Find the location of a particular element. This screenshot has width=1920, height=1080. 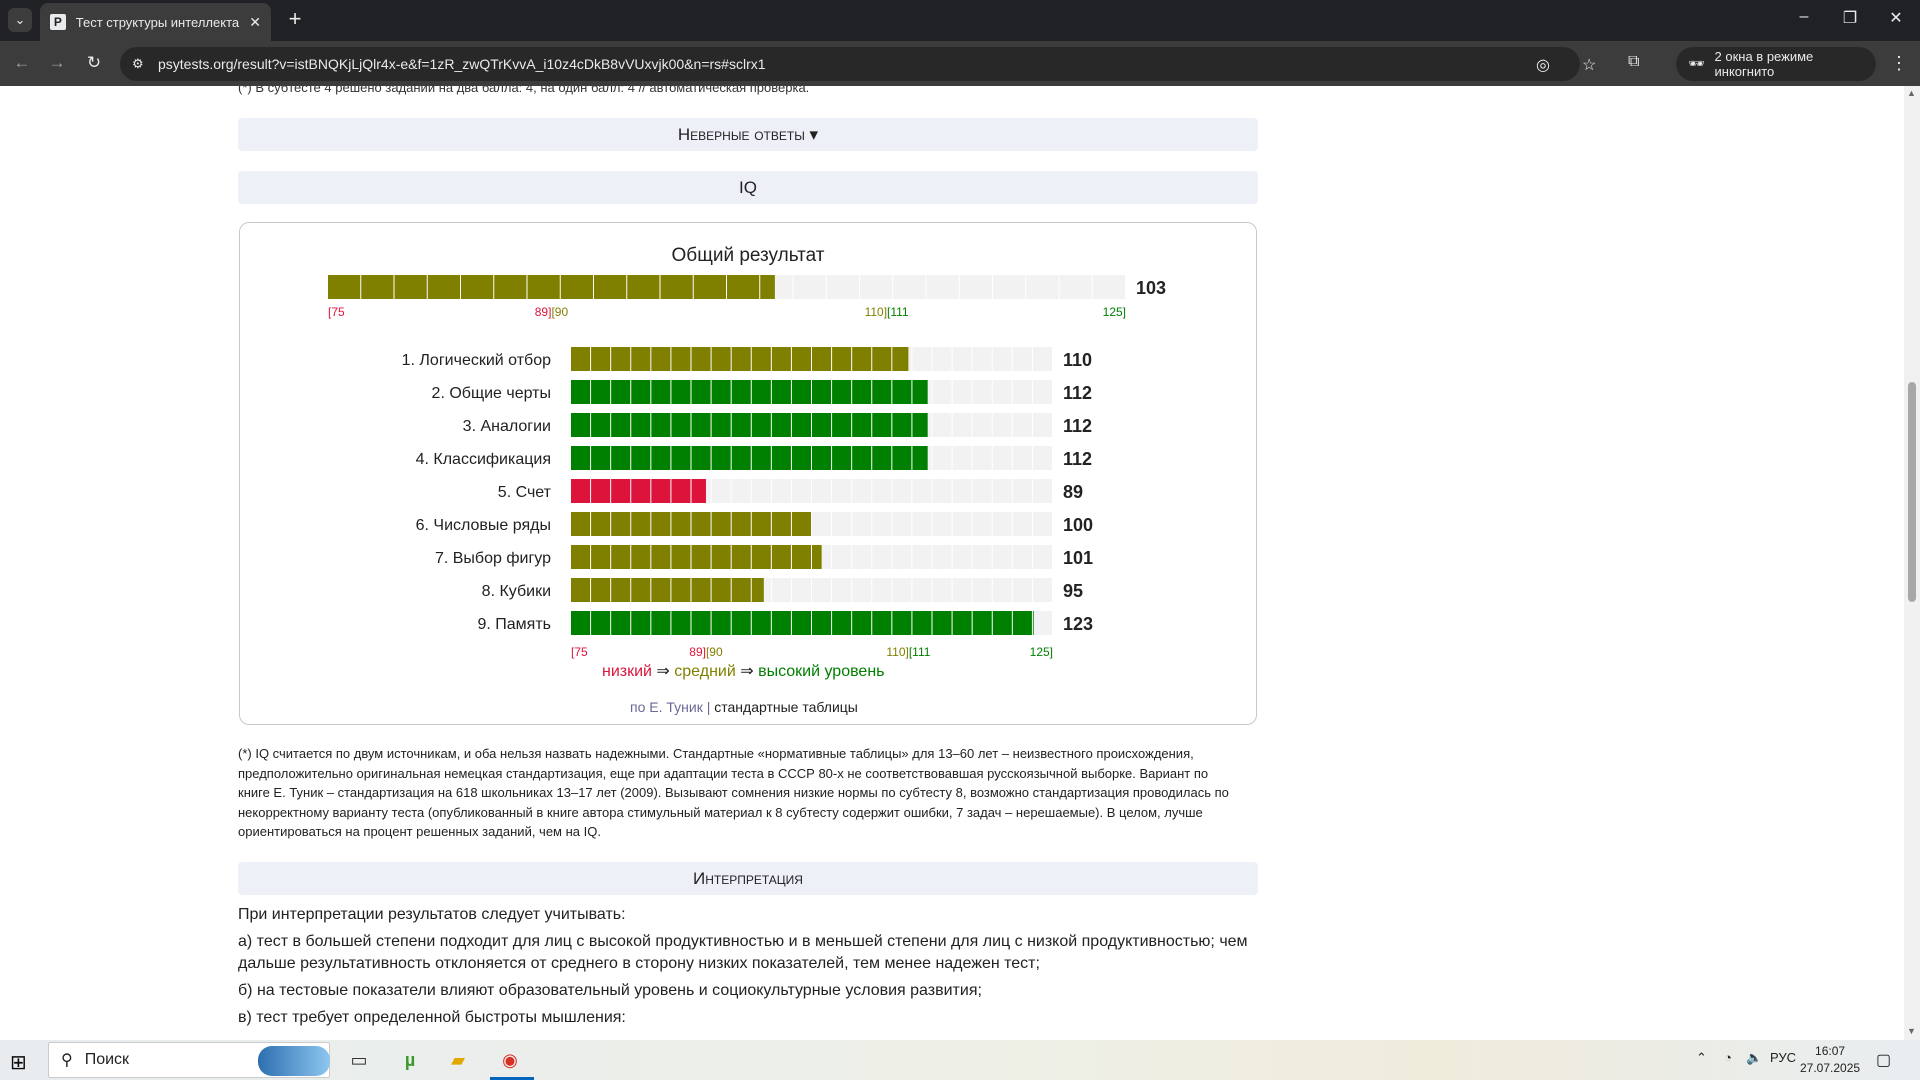

subtest-score: 123 is located at coordinates (1078, 624).